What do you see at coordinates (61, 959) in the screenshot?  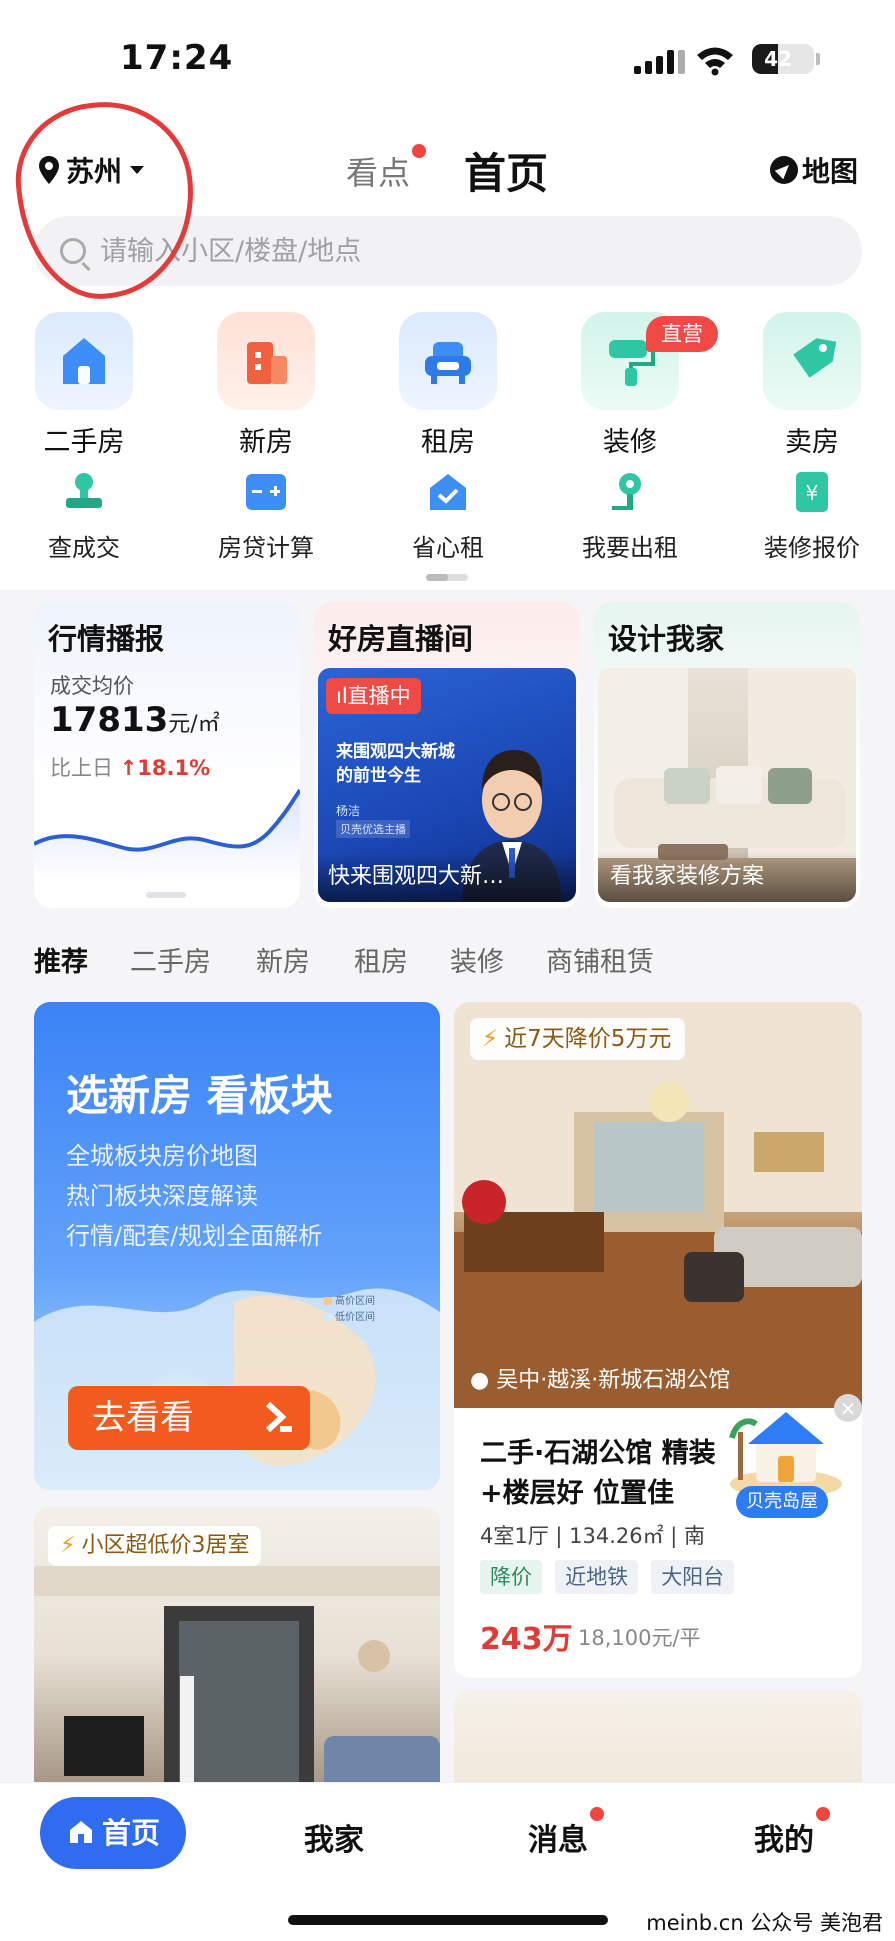 I see `tab-recommend: 推荐` at bounding box center [61, 959].